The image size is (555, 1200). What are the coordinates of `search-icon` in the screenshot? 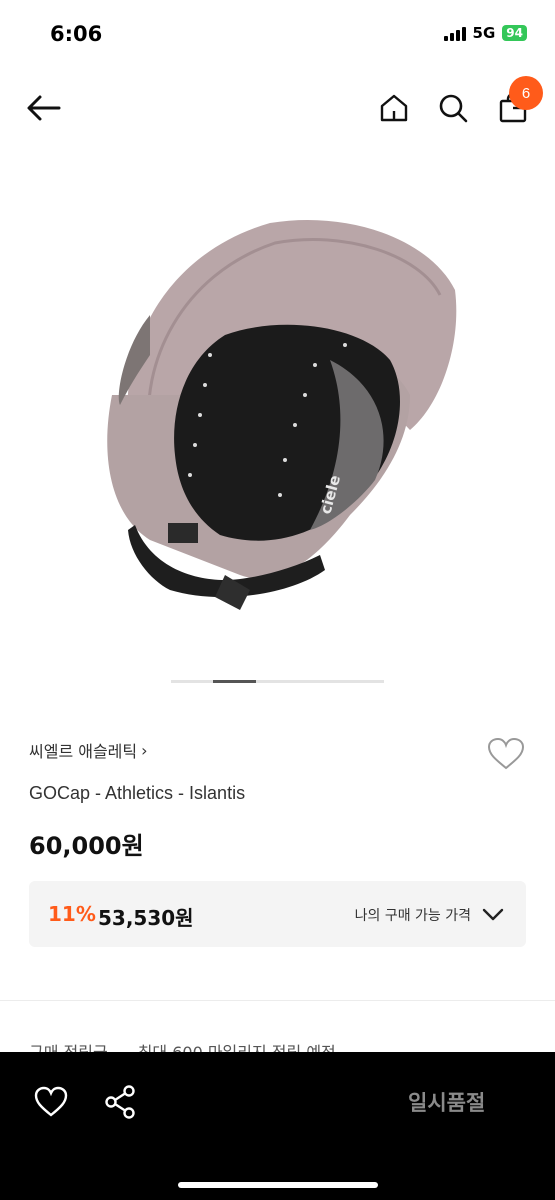 It's located at (453, 108).